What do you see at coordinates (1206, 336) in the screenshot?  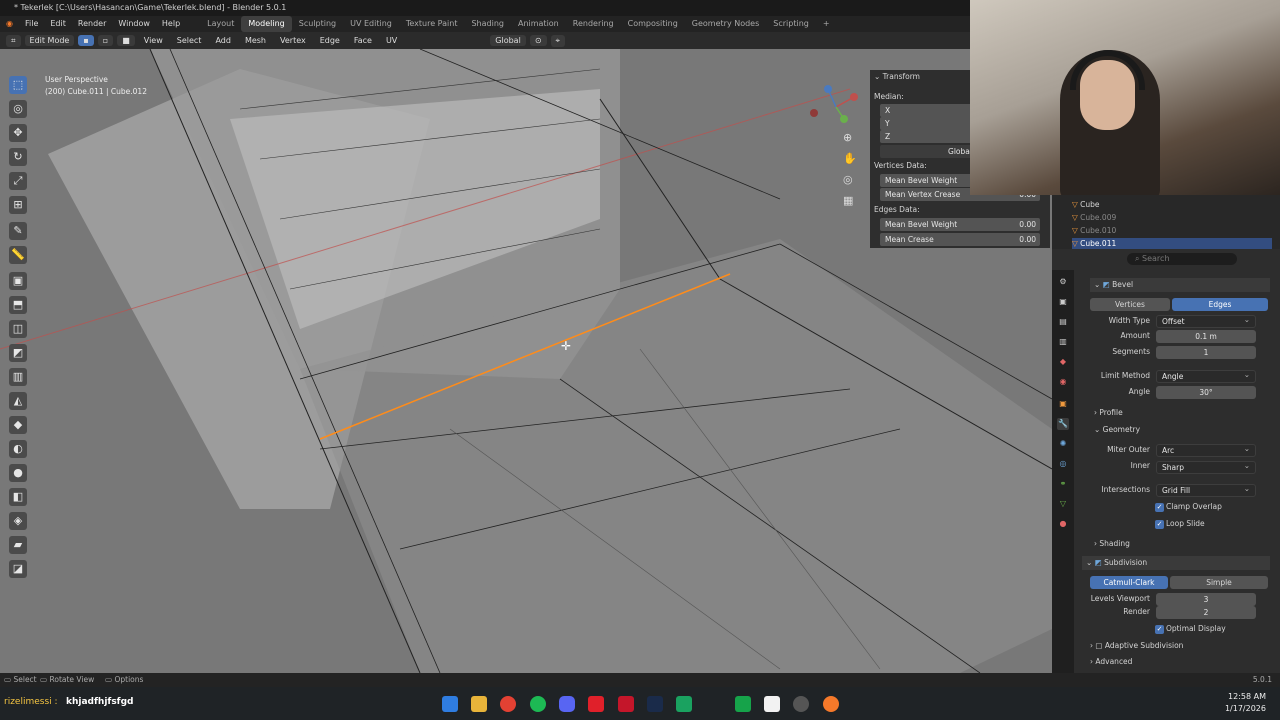 I see `amount-field: 0.1 m` at bounding box center [1206, 336].